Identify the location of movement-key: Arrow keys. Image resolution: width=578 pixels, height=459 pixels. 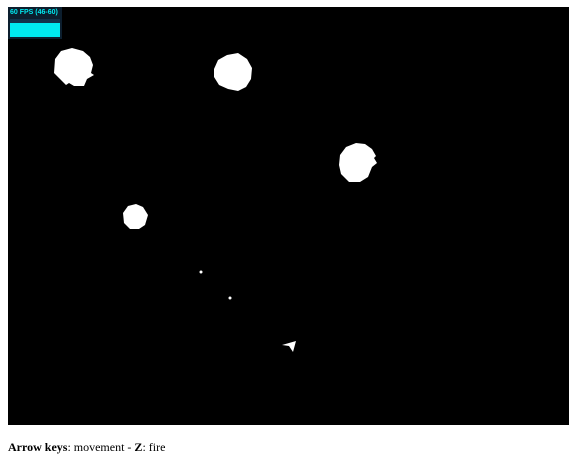
(38, 447).